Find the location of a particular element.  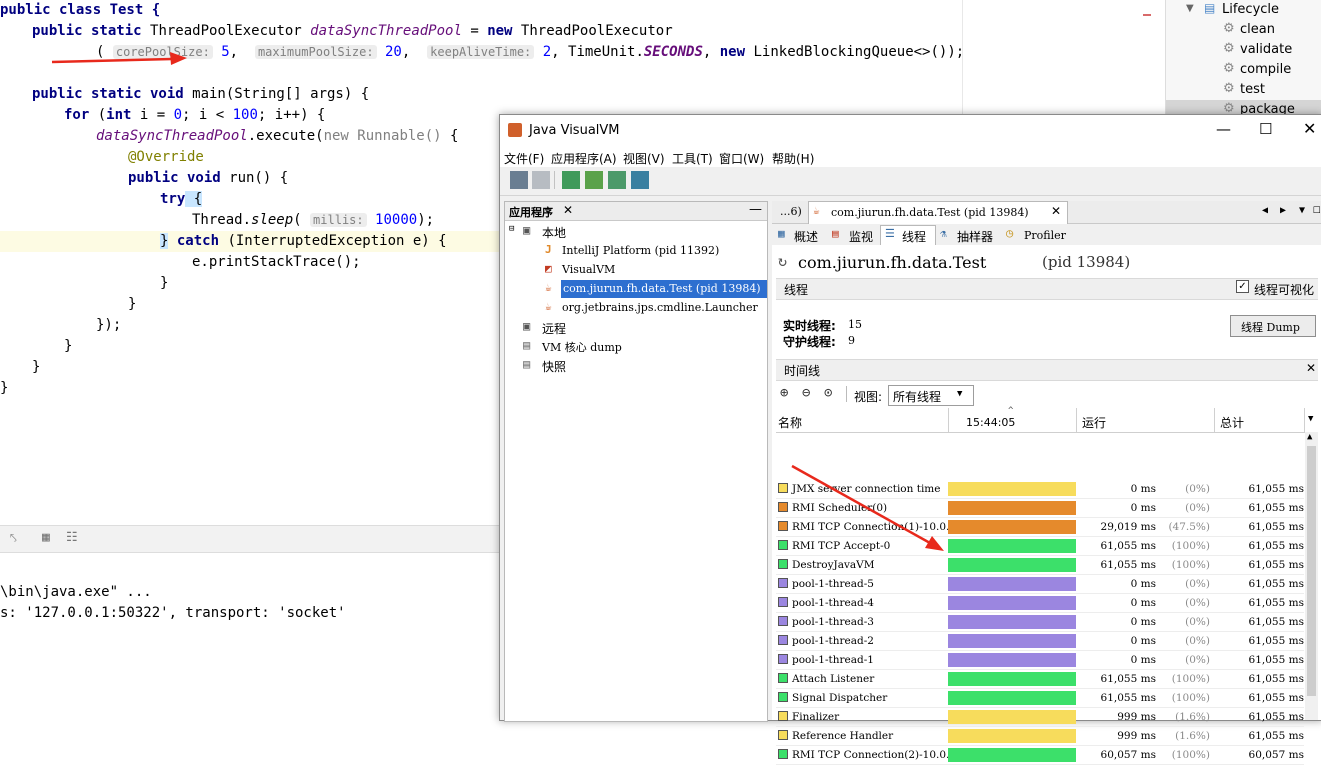

vertical-scrollbar: ▲ is located at coordinates (1311, 576).